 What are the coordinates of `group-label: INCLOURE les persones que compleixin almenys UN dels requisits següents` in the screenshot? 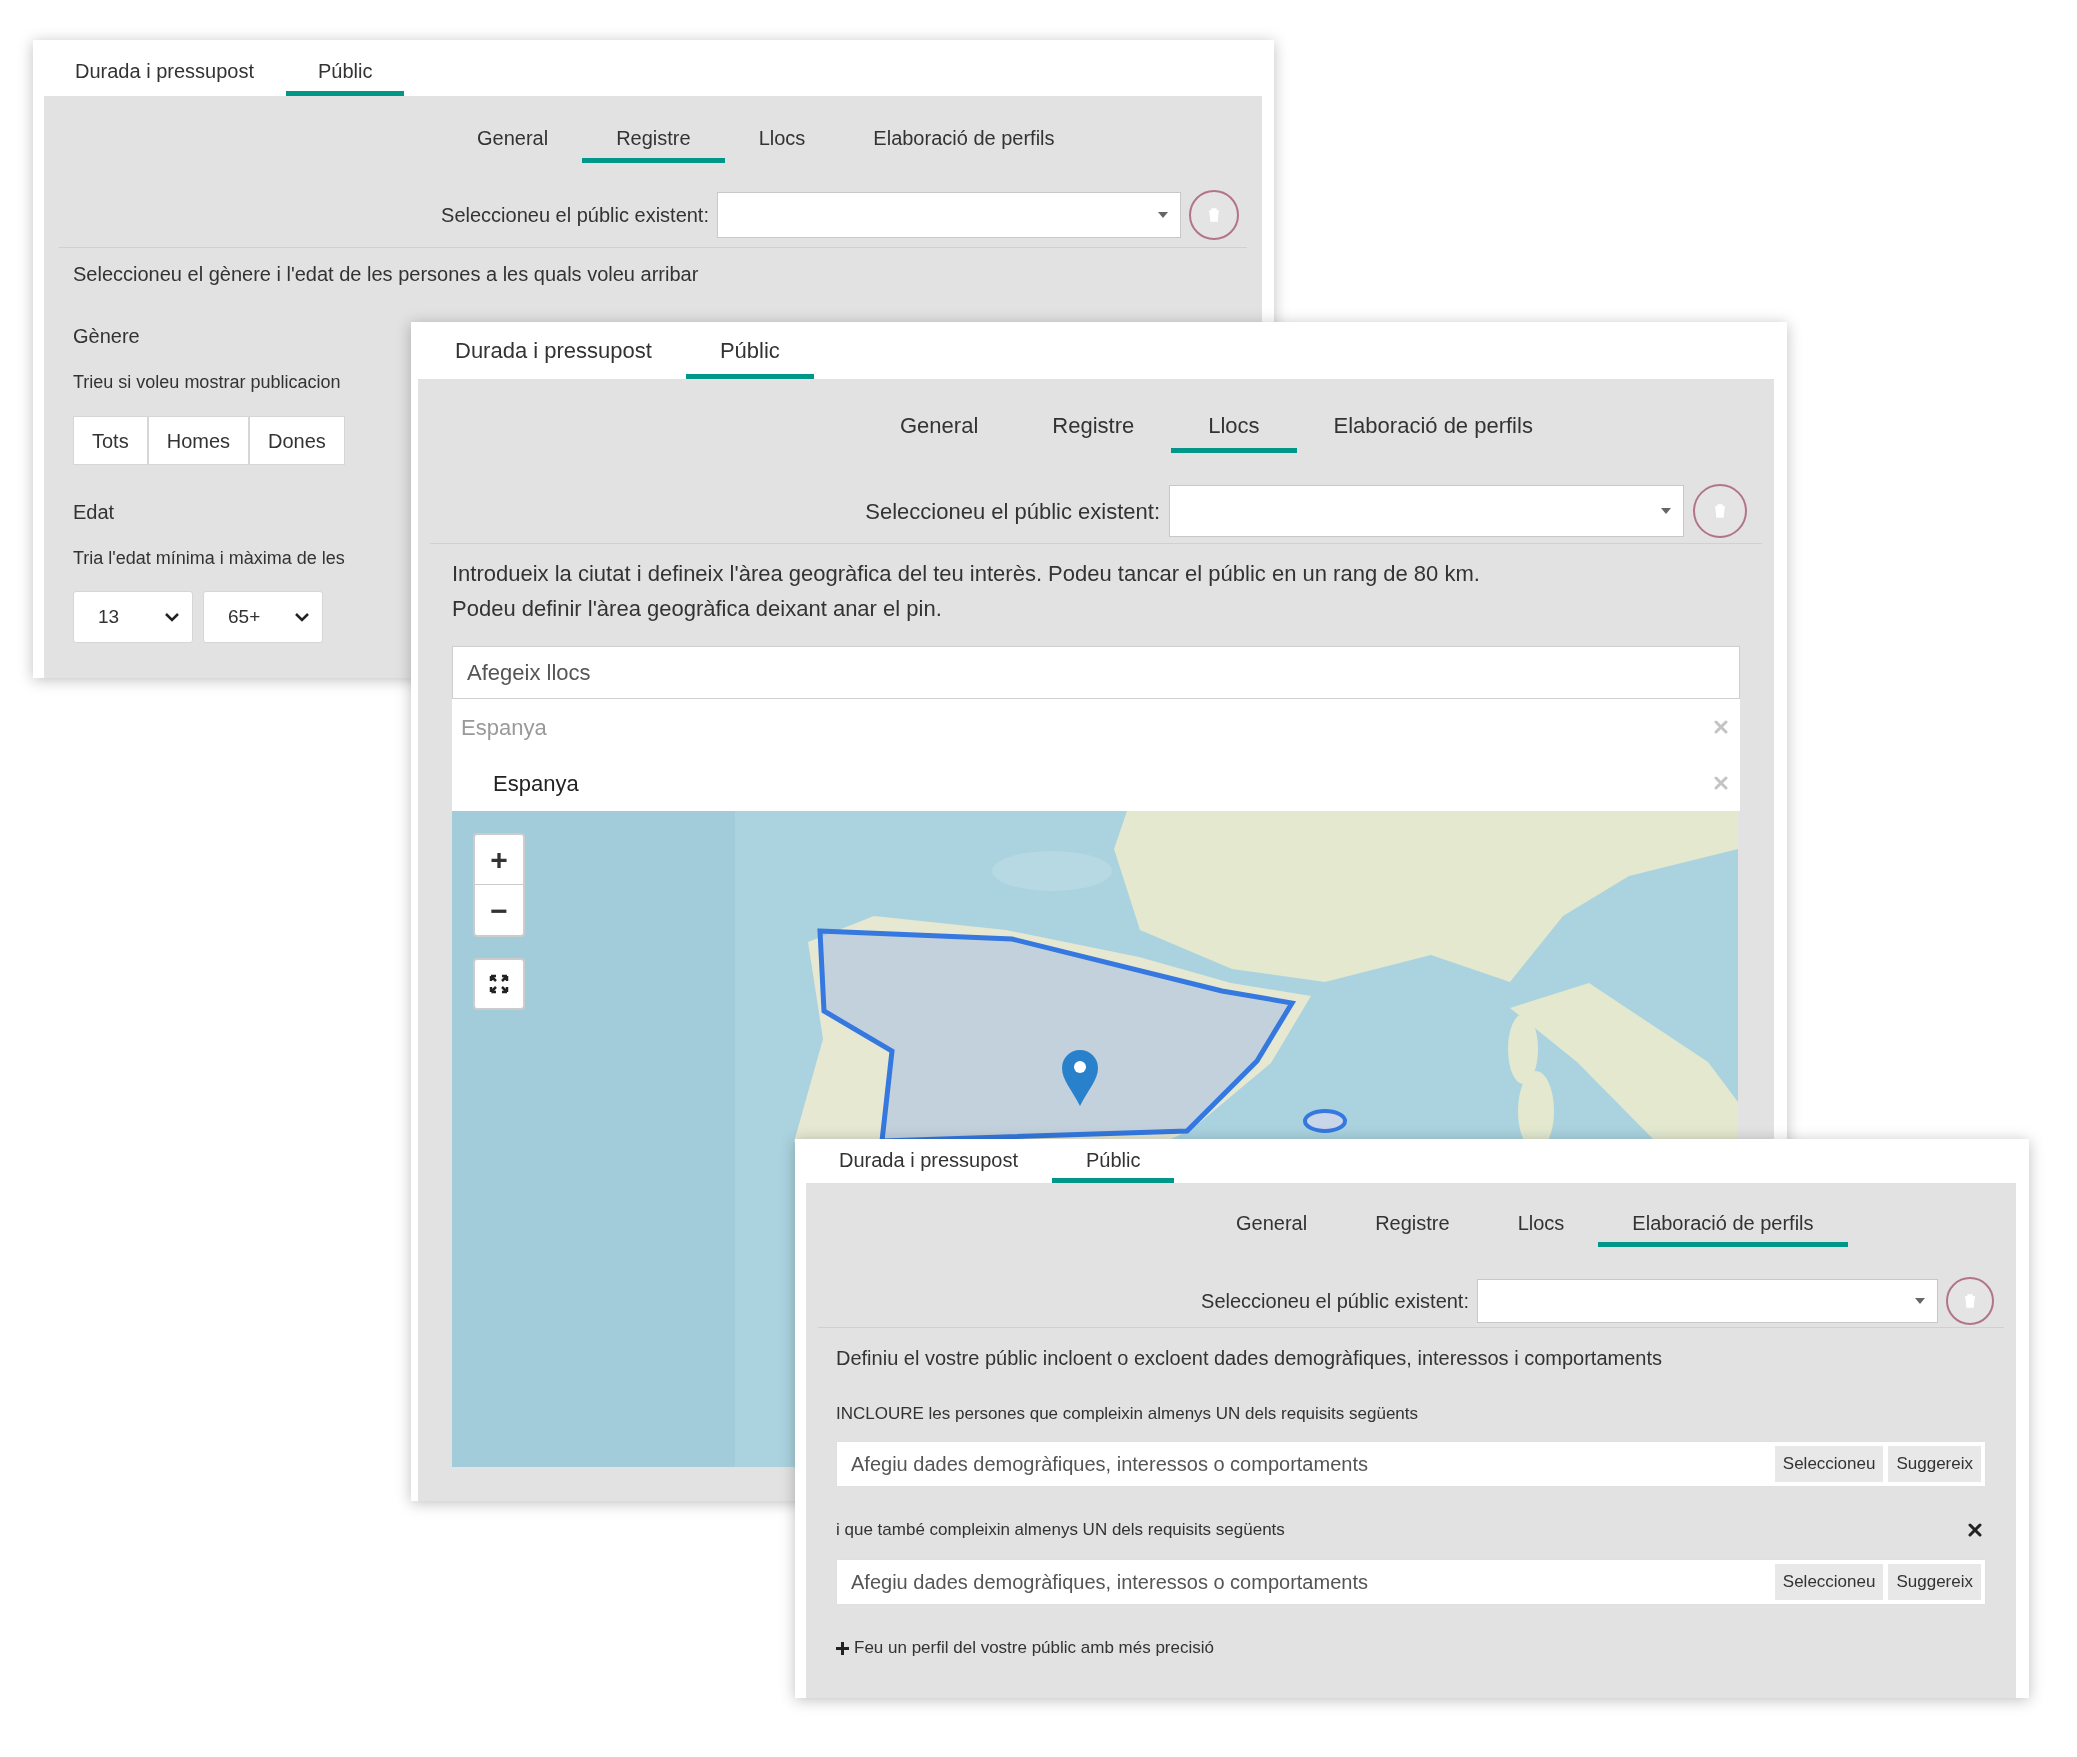 It's located at (1127, 1414).